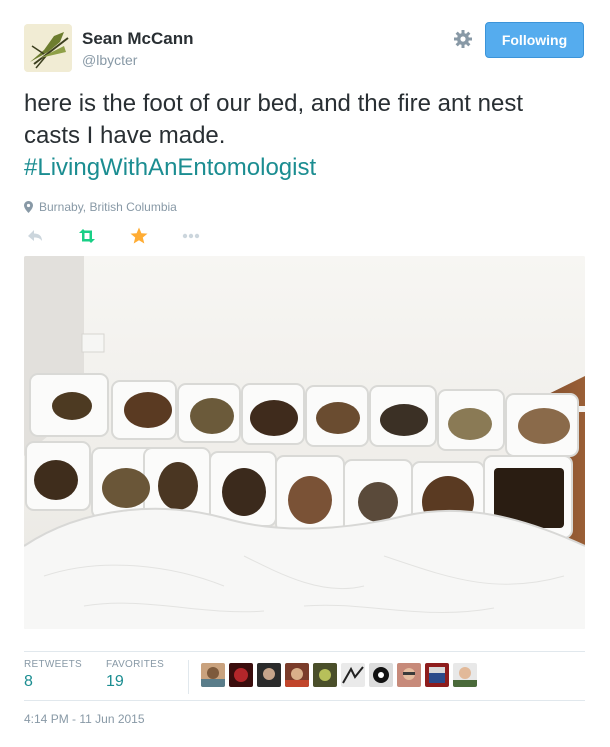  I want to click on reply-icon, so click(35, 236).